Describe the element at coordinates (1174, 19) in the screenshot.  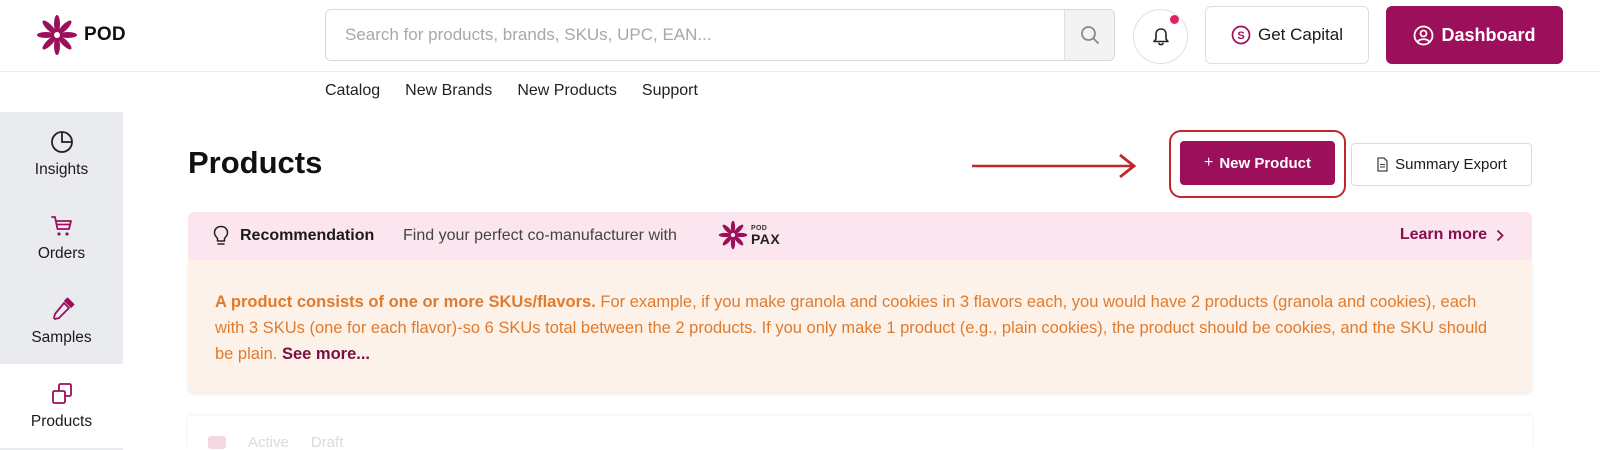
I see `notification-dot` at that location.